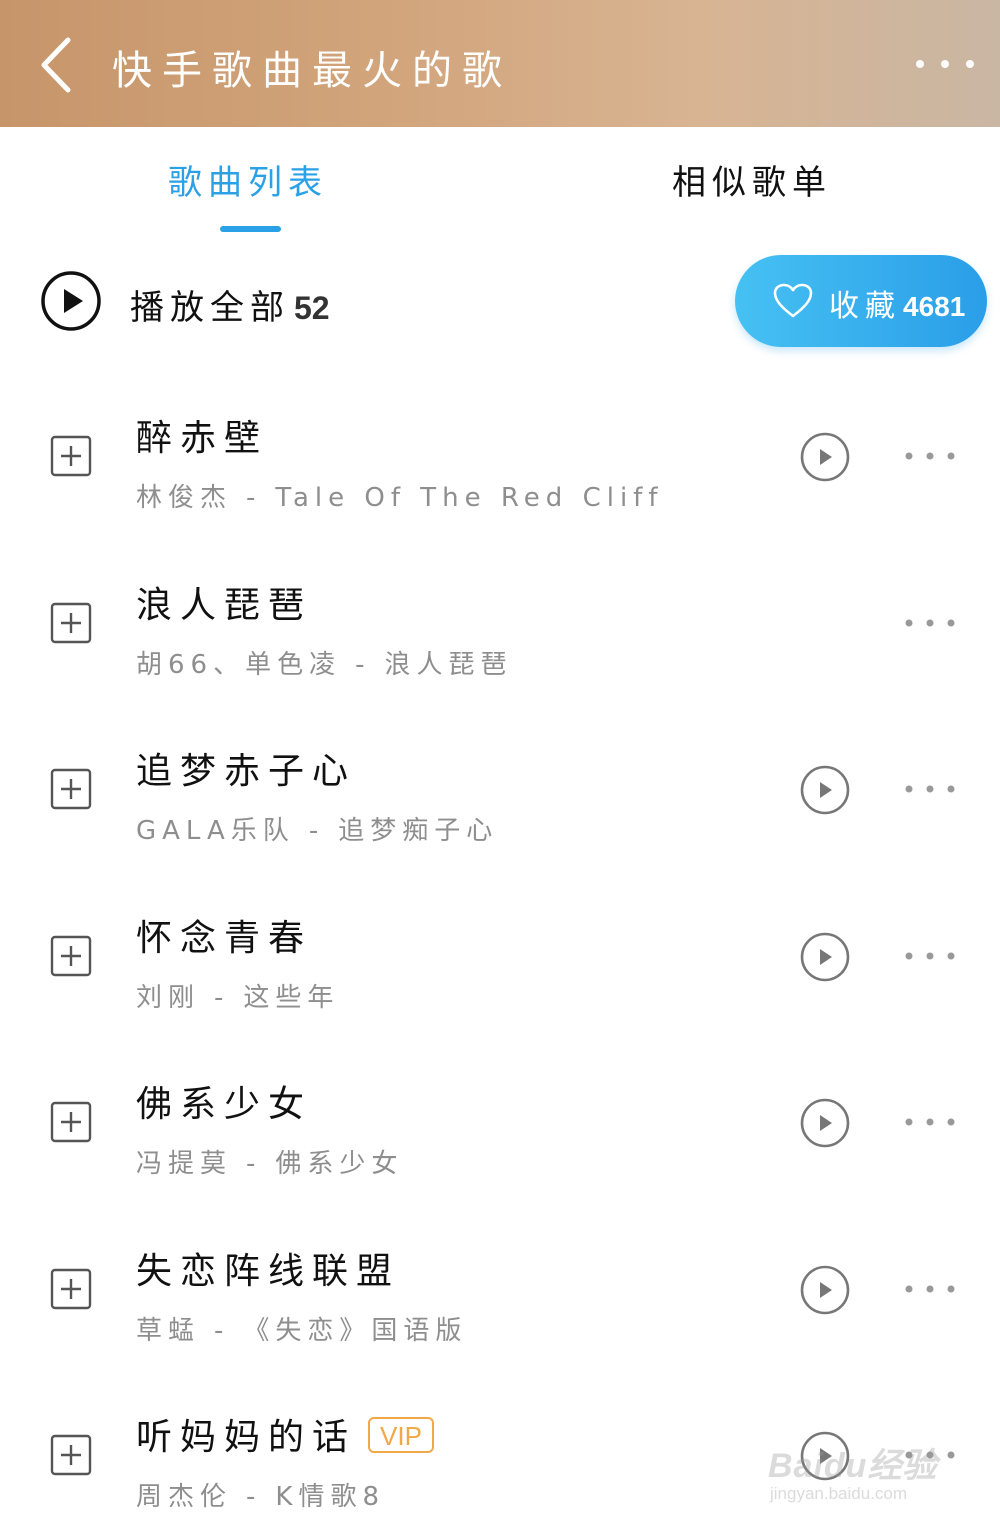 This screenshot has height=1531, width=1000. Describe the element at coordinates (224, 938) in the screenshot. I see `song-title: 怀念青春` at that location.